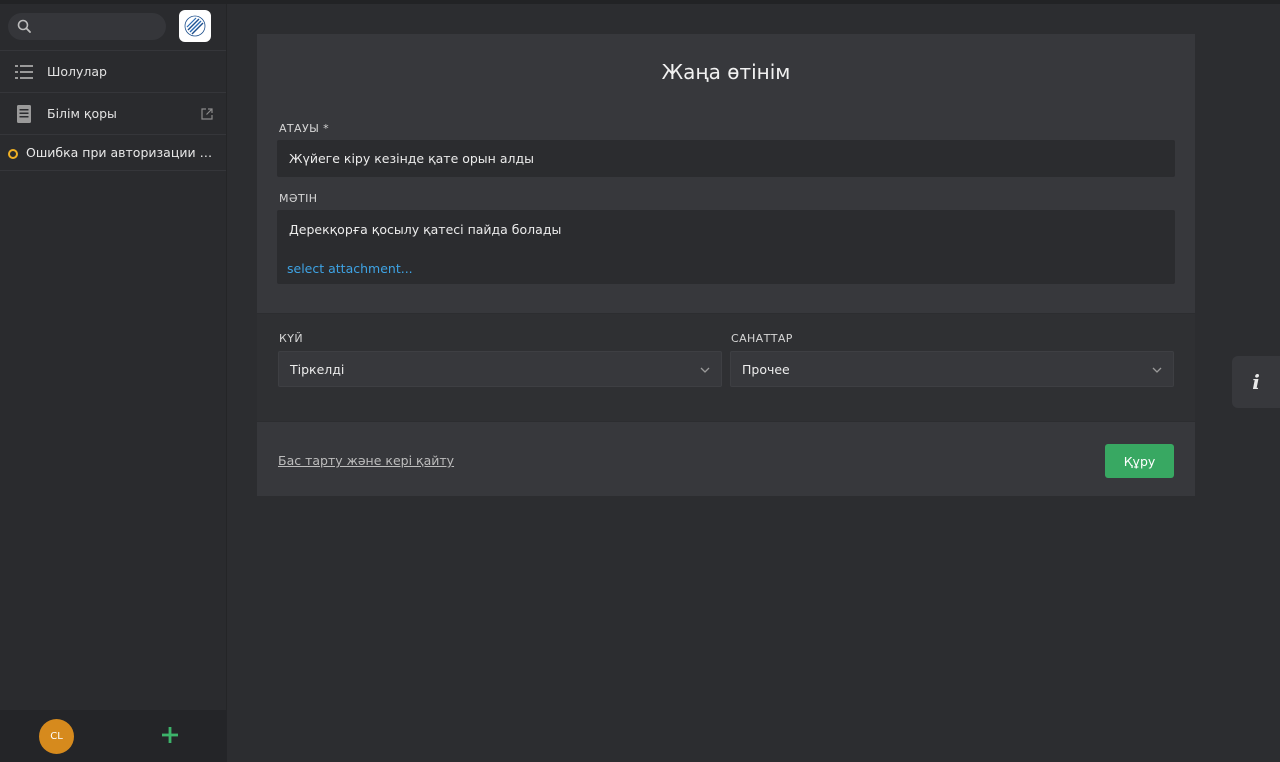 This screenshot has width=1280, height=762. Describe the element at coordinates (366, 460) in the screenshot. I see `cancel-and-return-link: Бас тарту және кері қайту` at that location.